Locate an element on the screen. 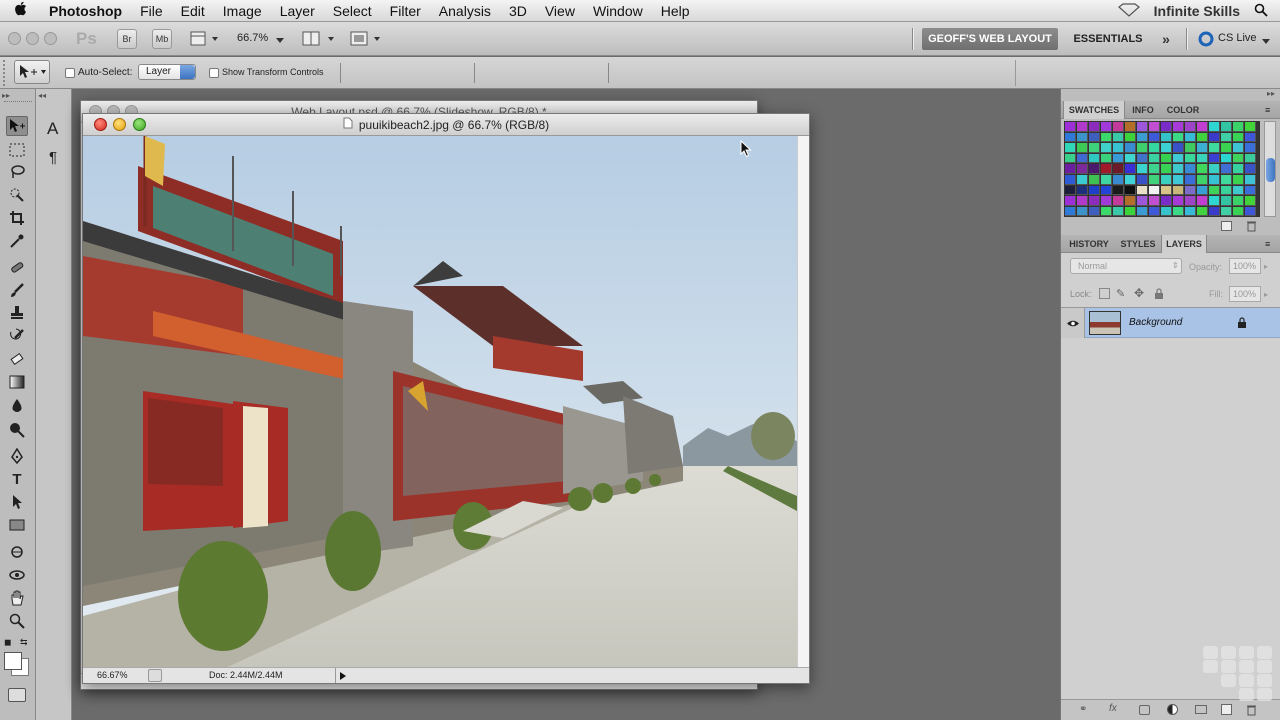 The image size is (1280, 720). menu-analysis: Analysis is located at coordinates (465, 11).